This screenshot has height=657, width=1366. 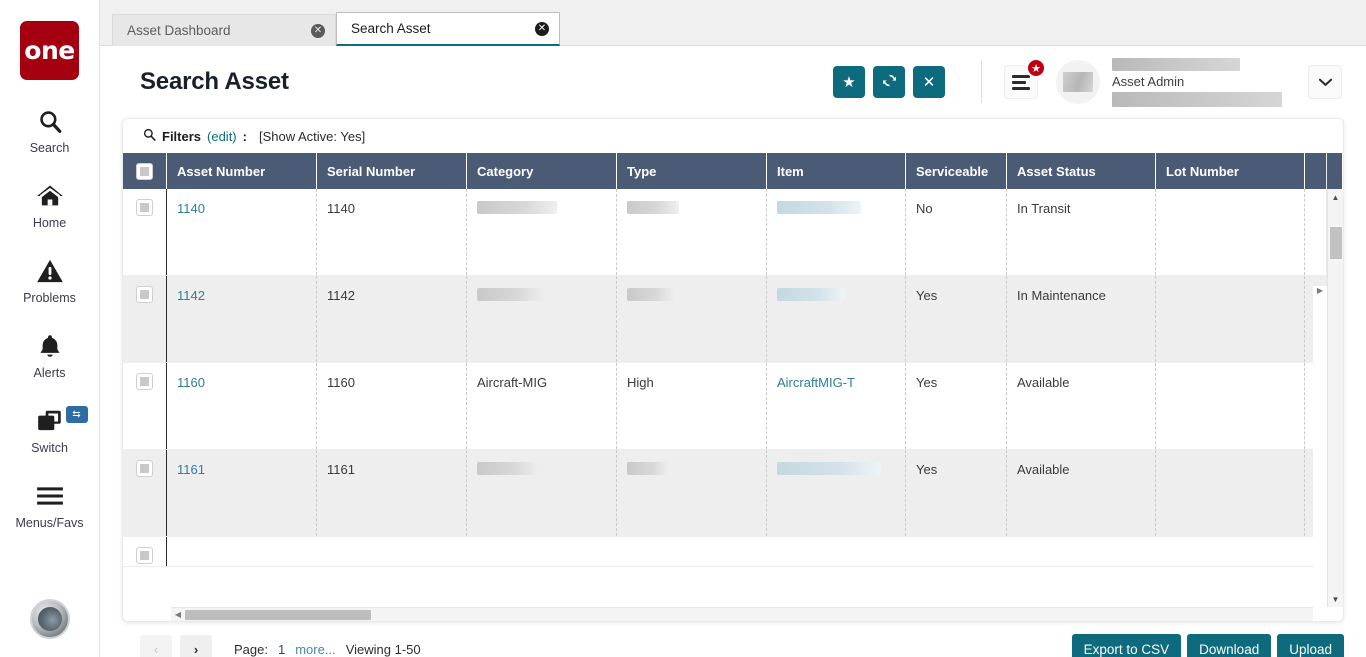 What do you see at coordinates (956, 232) in the screenshot?
I see `cell-serviceable: No` at bounding box center [956, 232].